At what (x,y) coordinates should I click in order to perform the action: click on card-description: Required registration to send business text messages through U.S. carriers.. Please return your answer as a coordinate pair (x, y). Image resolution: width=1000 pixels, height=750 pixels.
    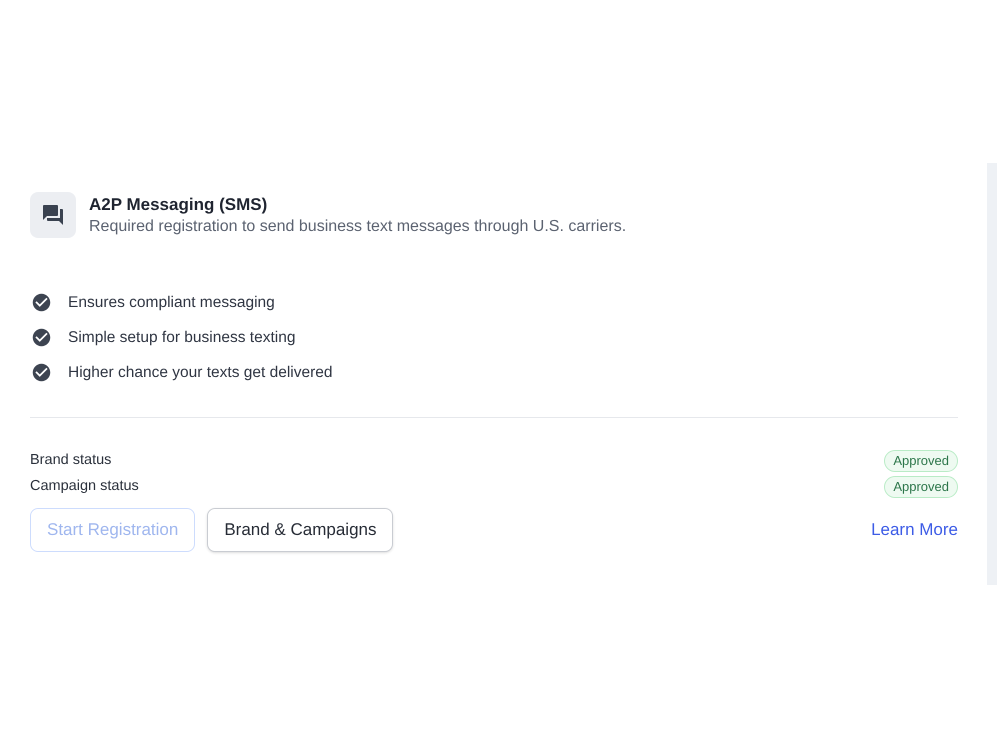
    Looking at the image, I should click on (357, 227).